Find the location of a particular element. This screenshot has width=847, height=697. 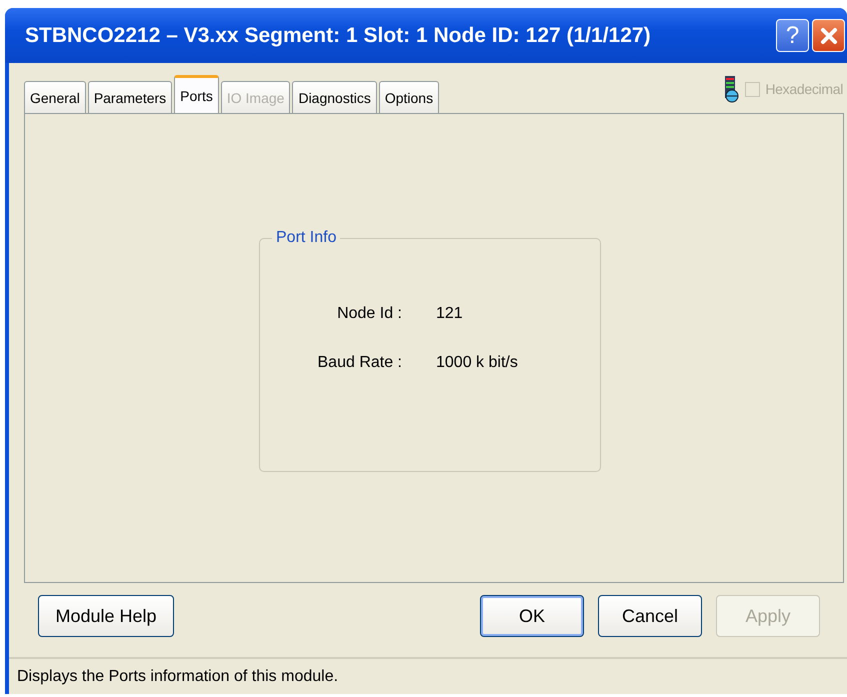

close-icon is located at coordinates (828, 36).